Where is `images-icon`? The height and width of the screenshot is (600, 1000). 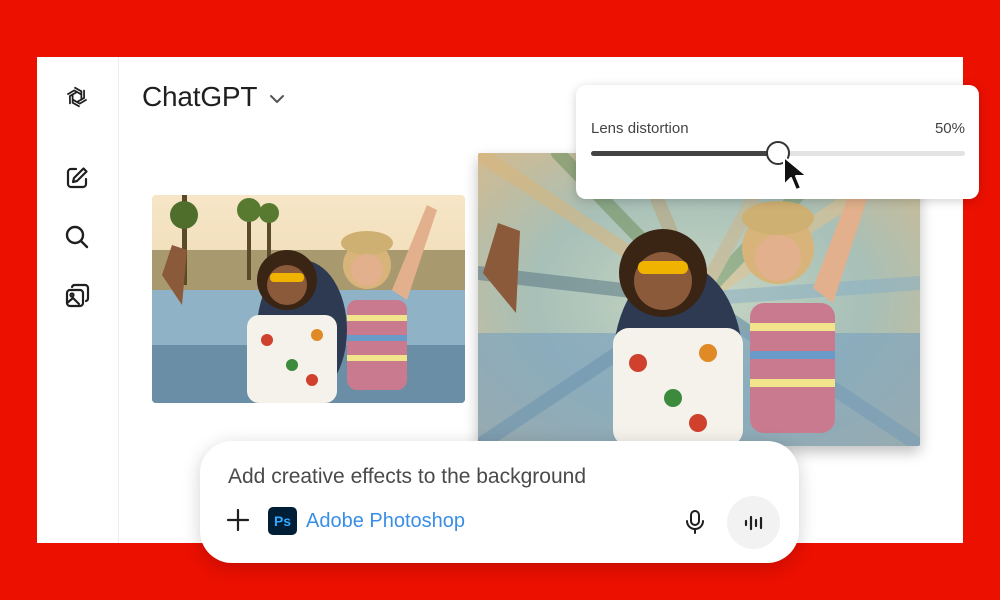 images-icon is located at coordinates (77, 295).